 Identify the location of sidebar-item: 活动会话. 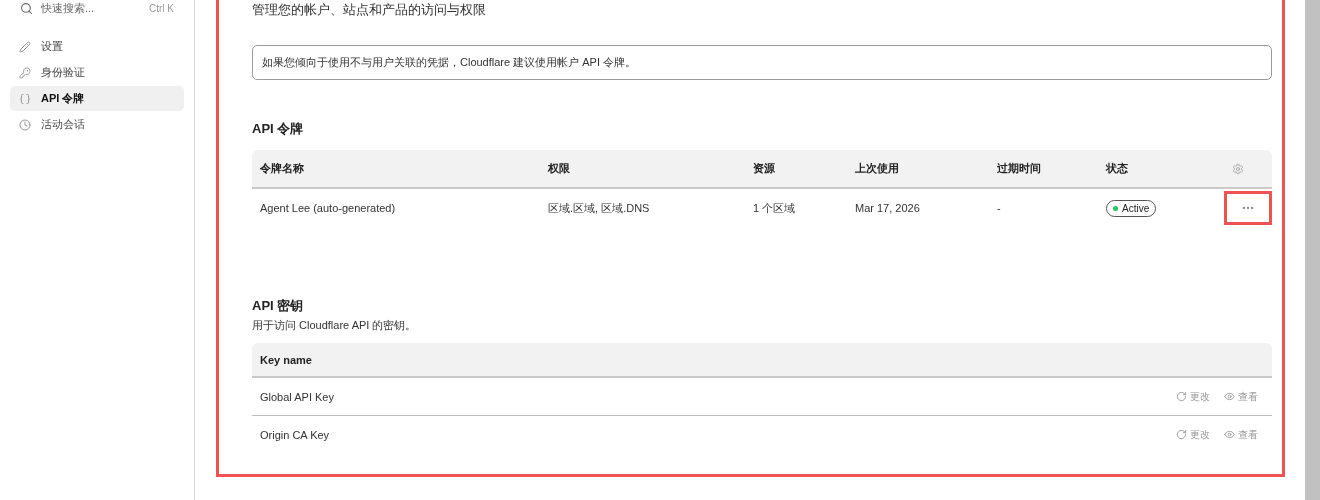
(97, 124).